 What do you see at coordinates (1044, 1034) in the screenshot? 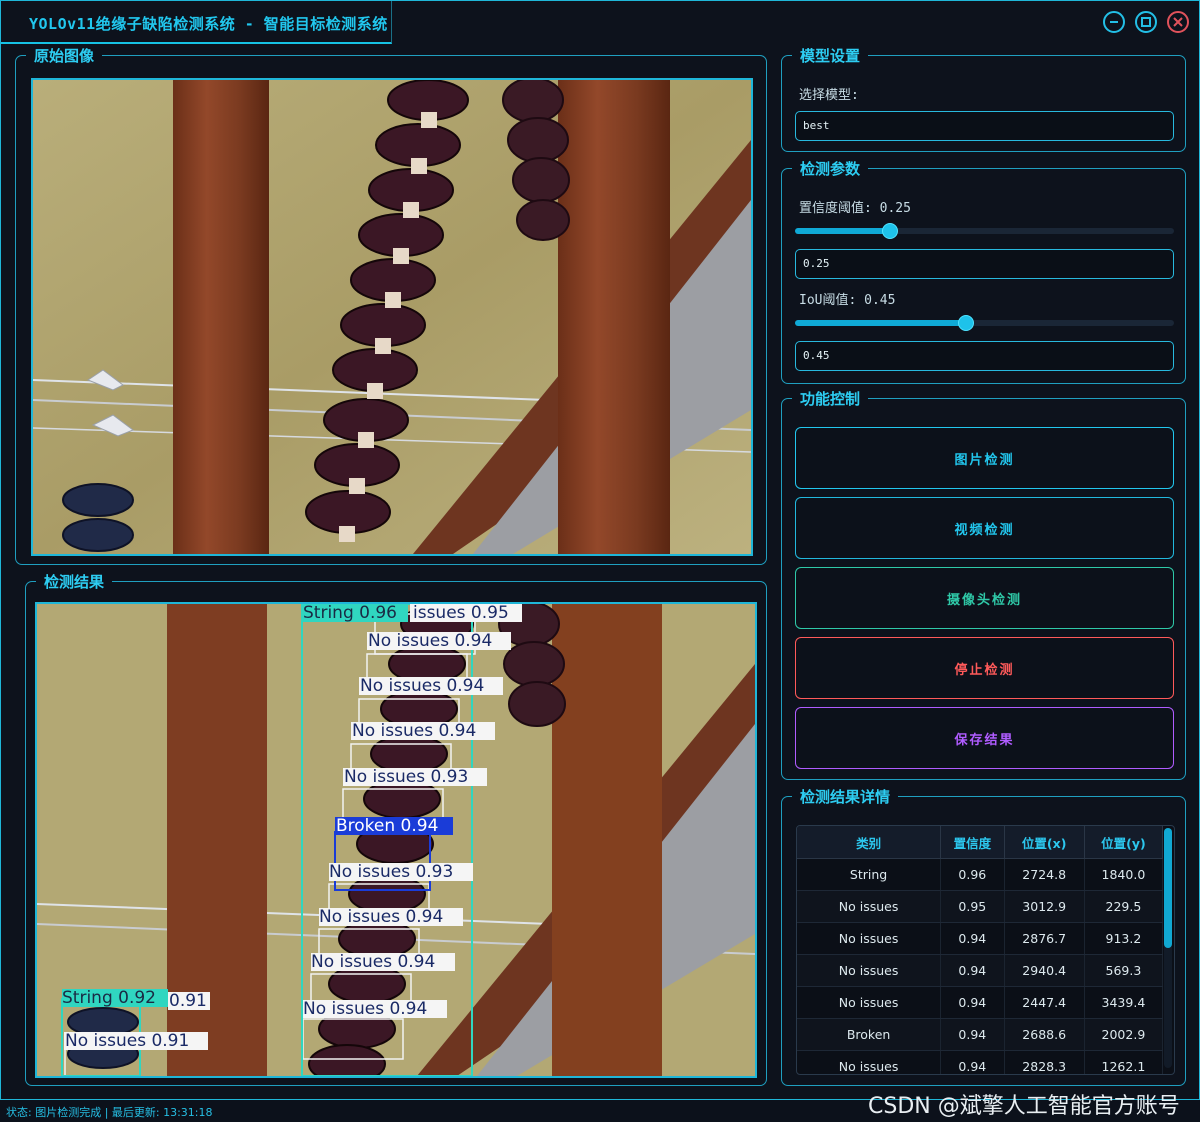
I see `table-cell: 2688.6` at bounding box center [1044, 1034].